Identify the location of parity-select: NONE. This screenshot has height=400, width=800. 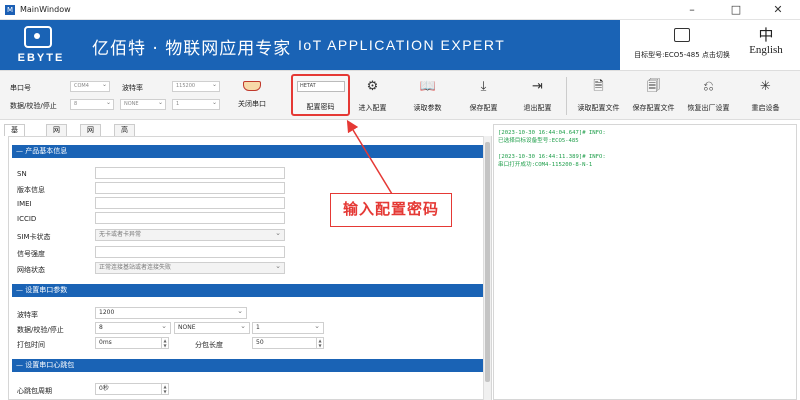
(143, 104).